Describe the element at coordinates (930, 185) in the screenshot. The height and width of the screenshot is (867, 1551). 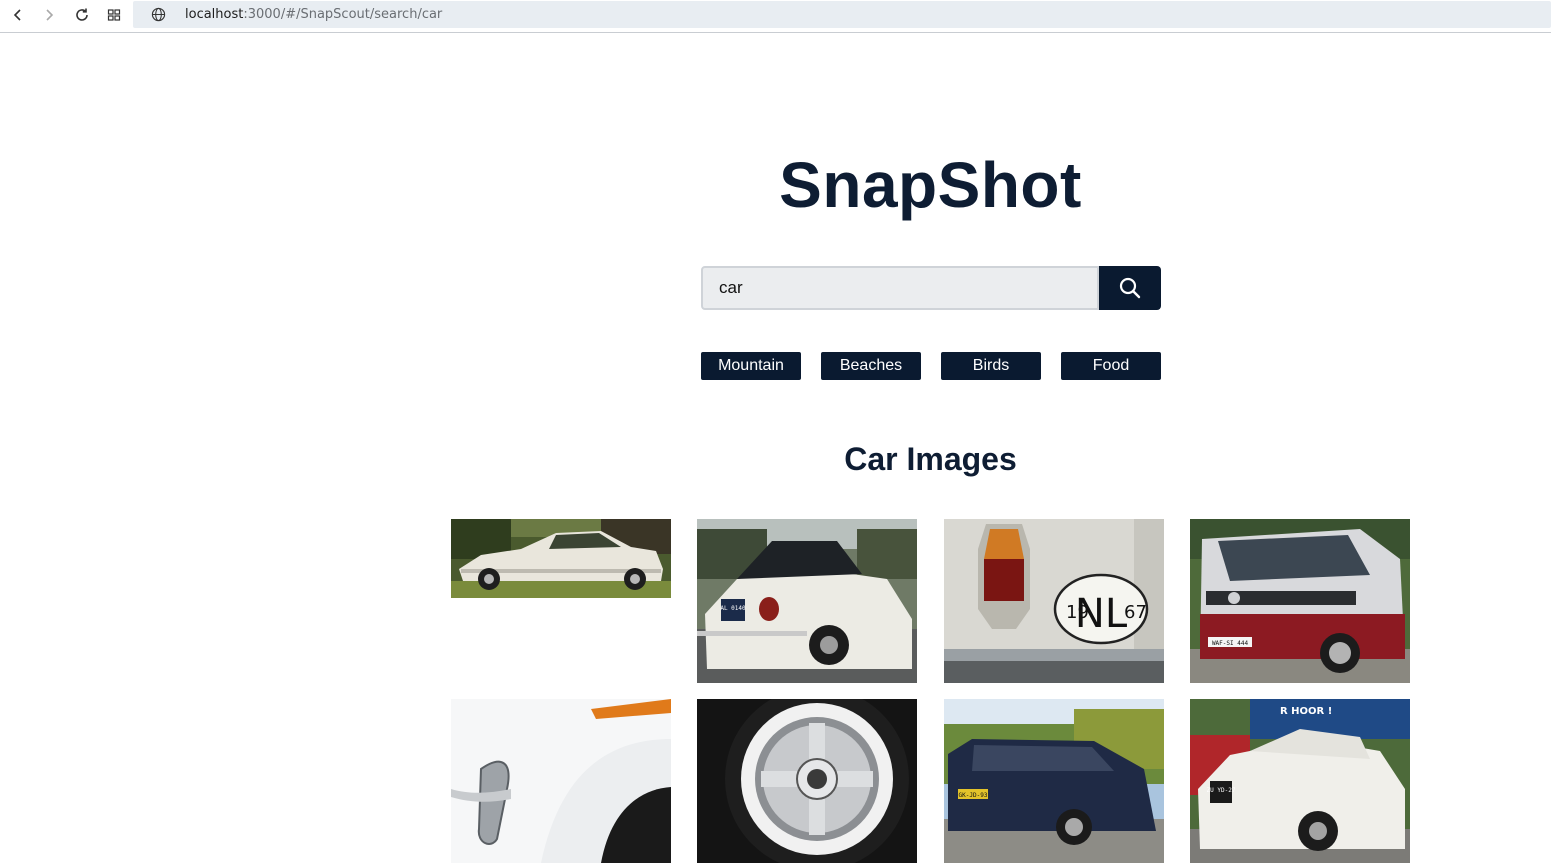
I see `app-title: SnapShot` at that location.